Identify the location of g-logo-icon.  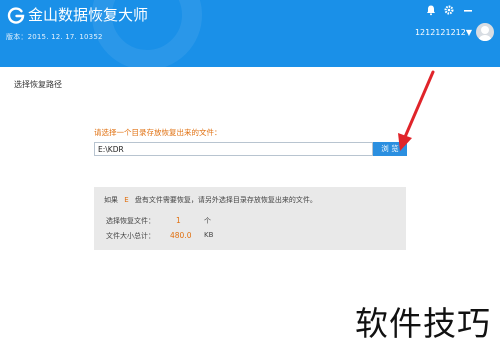
(16, 15).